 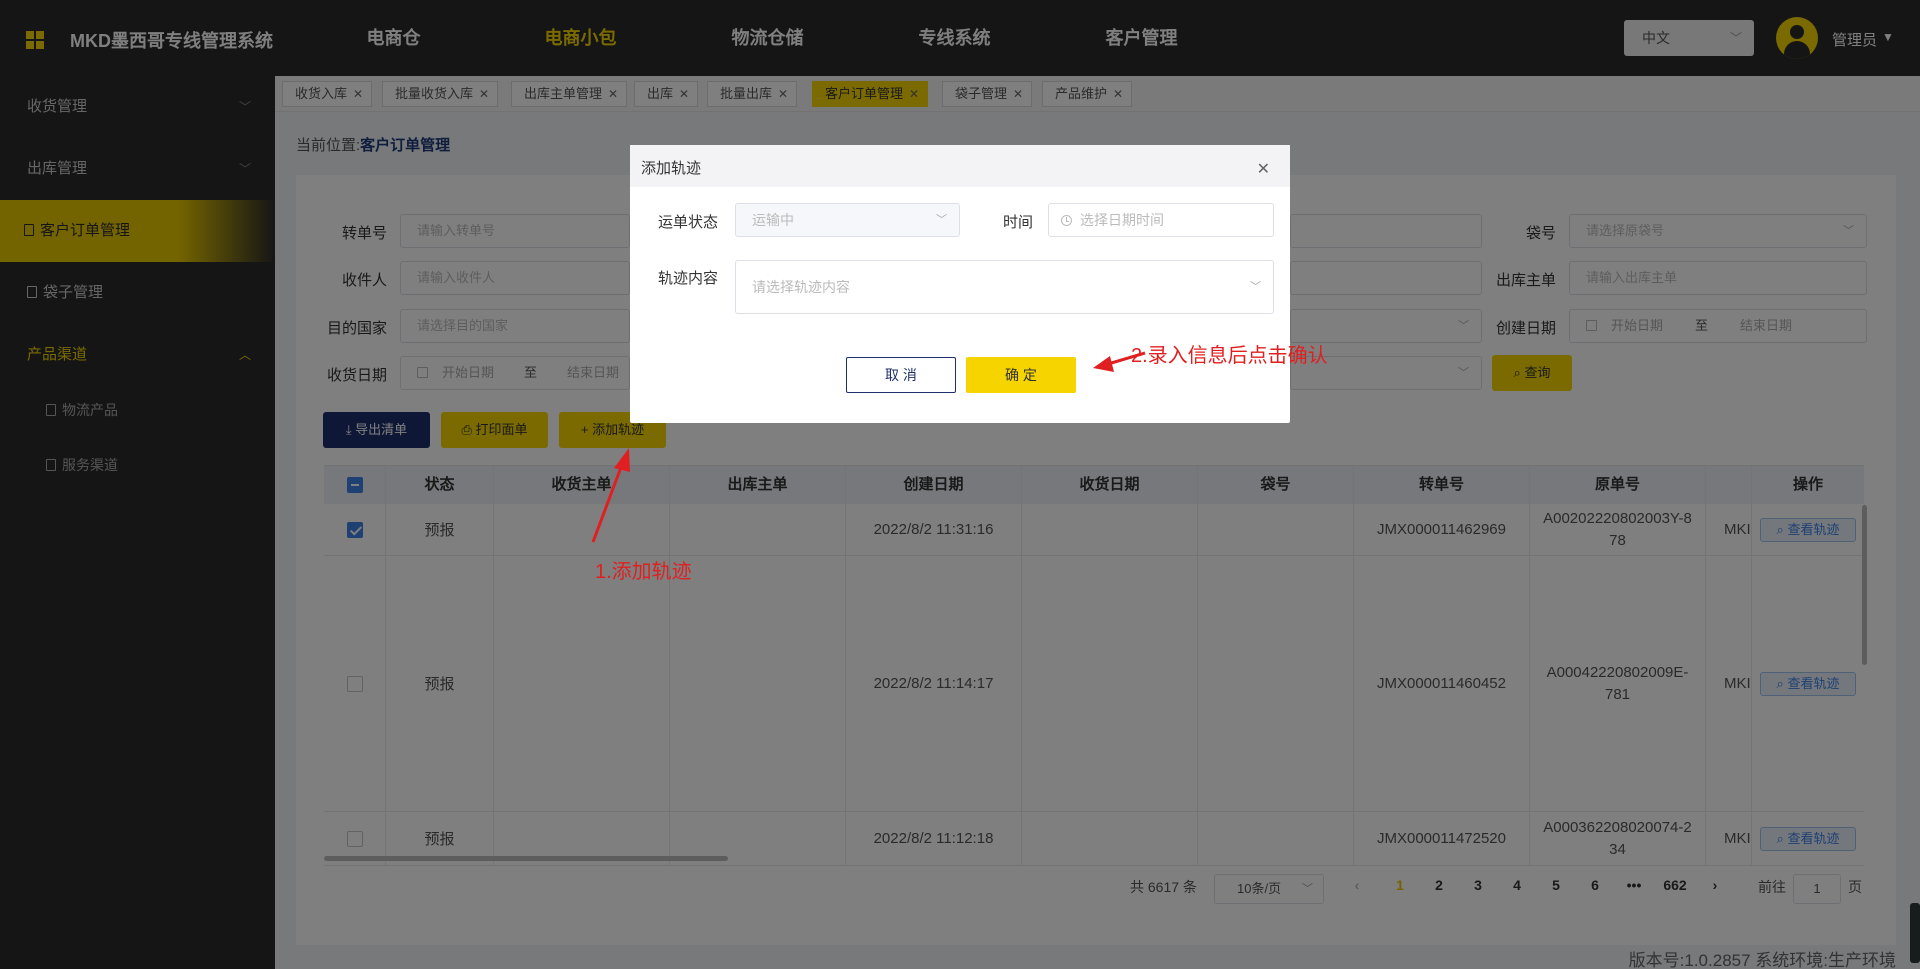 What do you see at coordinates (1229, 356) in the screenshot?
I see `annotation-step2-text: 2.录入信息后点击确认` at bounding box center [1229, 356].